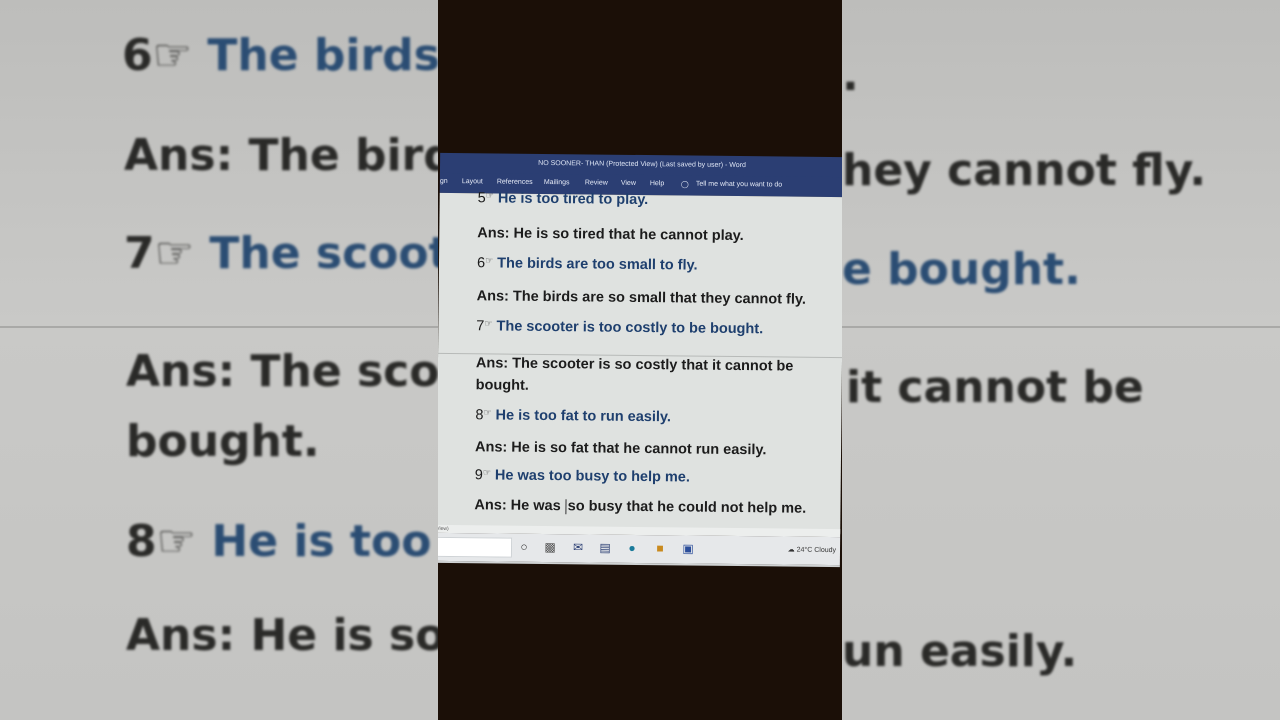  What do you see at coordinates (303, 55) in the screenshot?
I see `bg-line-1: 6☞ The birds a` at bounding box center [303, 55].